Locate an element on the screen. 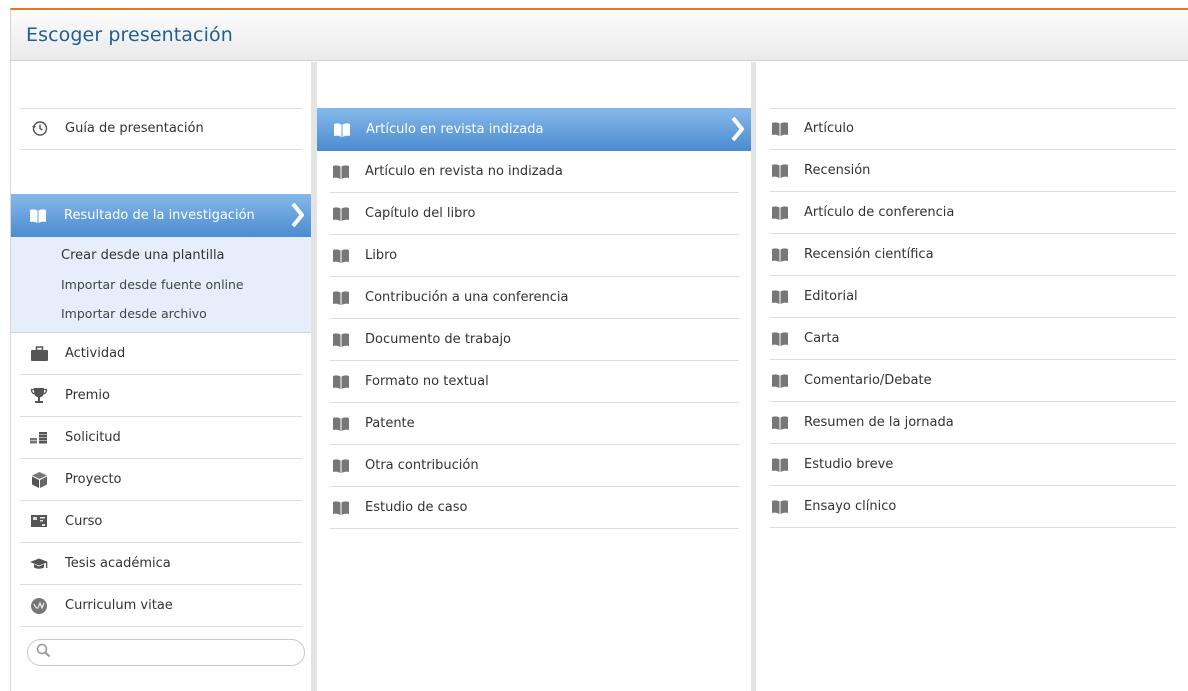 This screenshot has width=1188, height=691. search-field is located at coordinates (166, 652).